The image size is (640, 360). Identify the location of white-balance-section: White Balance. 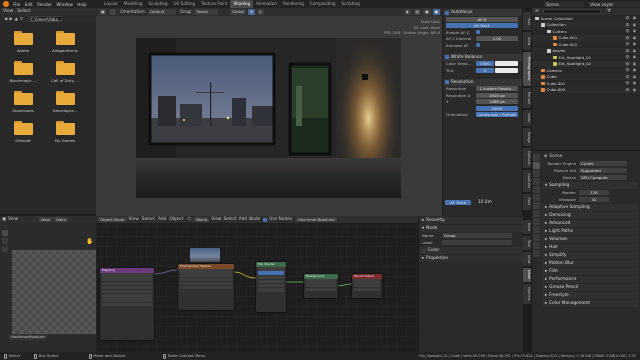
(482, 57).